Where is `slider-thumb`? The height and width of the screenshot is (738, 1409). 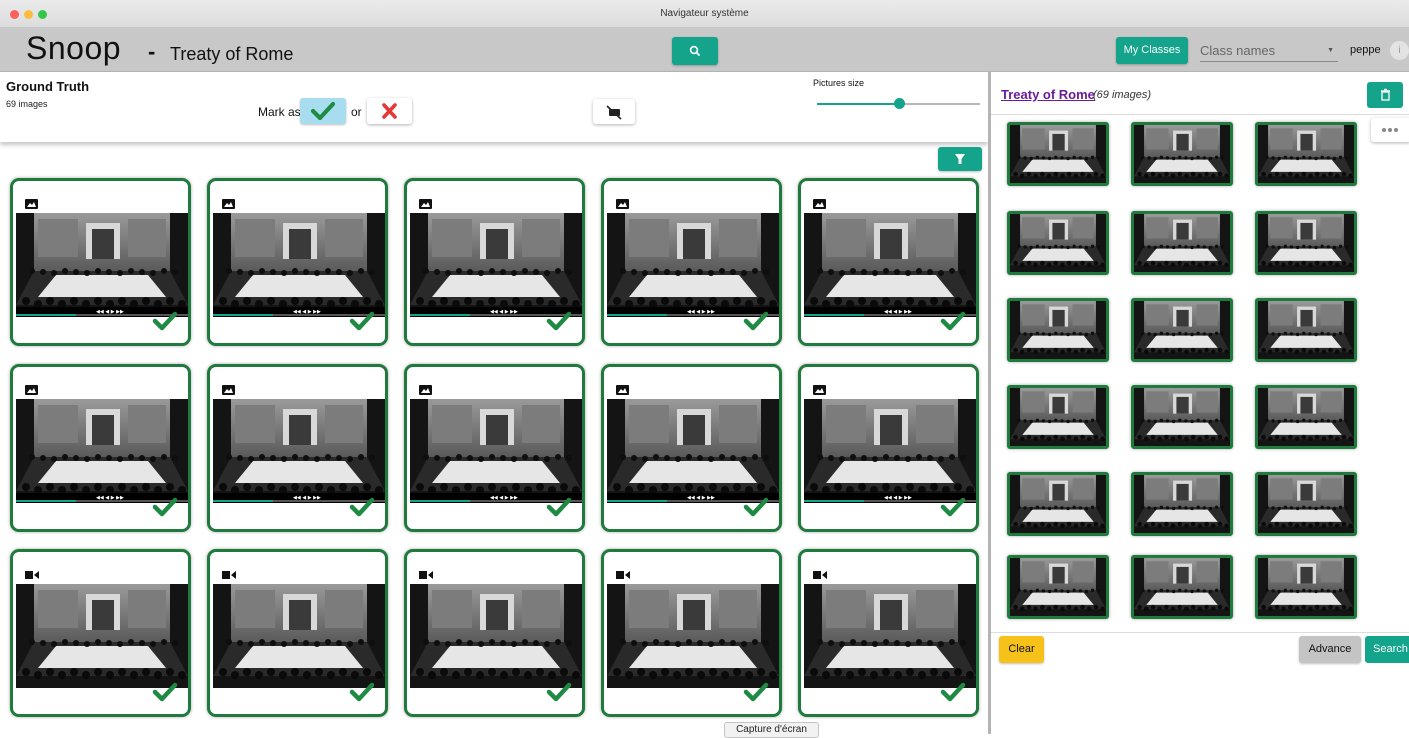
slider-thumb is located at coordinates (899, 103).